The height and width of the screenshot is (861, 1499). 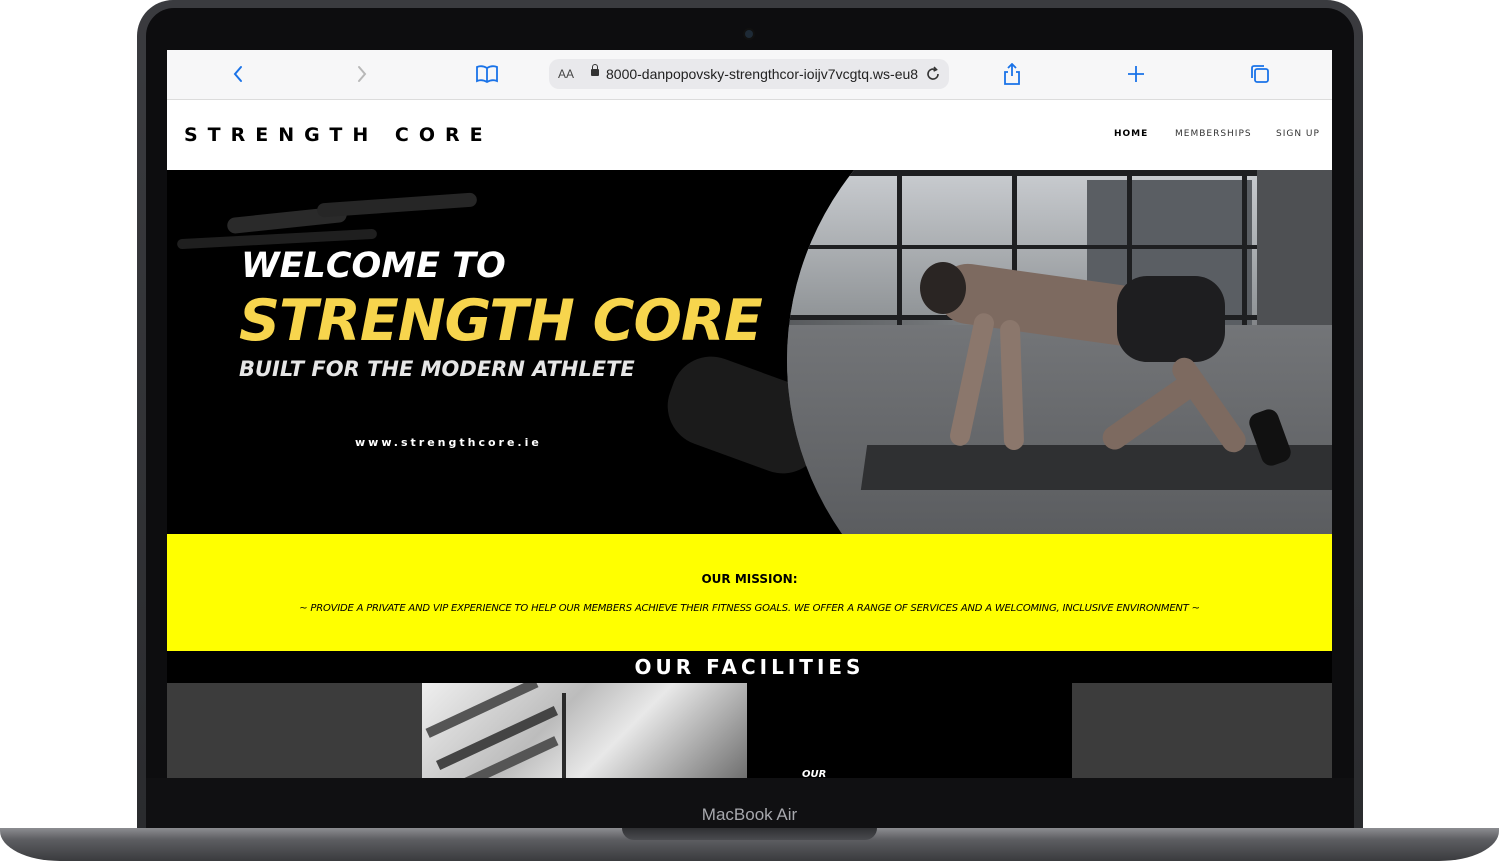 What do you see at coordinates (1131, 134) in the screenshot?
I see `nav-home: HOME` at bounding box center [1131, 134].